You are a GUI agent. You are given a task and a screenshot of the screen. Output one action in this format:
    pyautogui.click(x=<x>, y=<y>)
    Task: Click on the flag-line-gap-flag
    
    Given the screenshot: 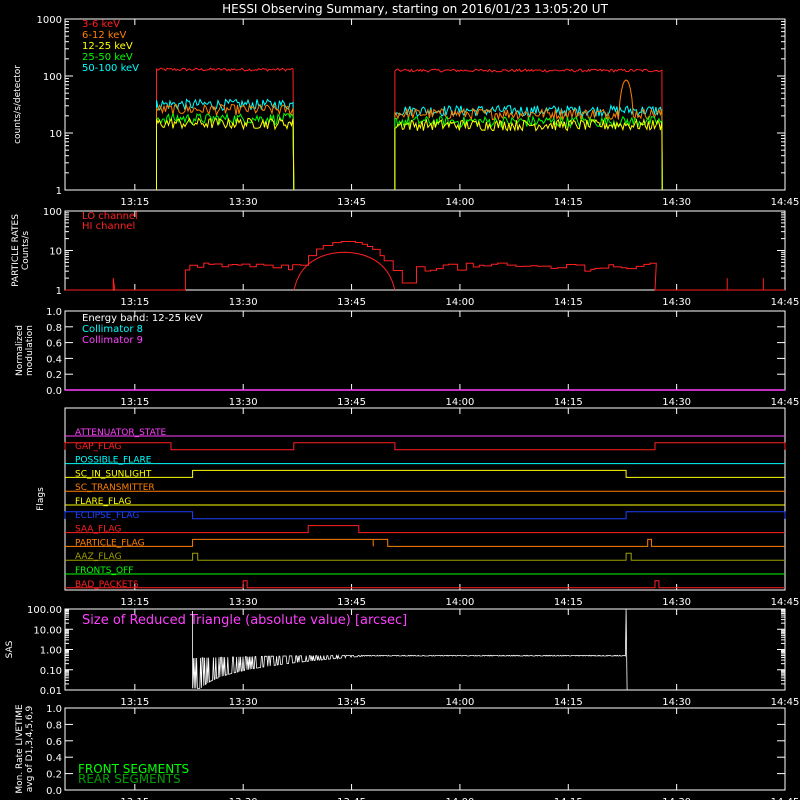 What is the action you would take?
    pyautogui.click(x=425, y=446)
    